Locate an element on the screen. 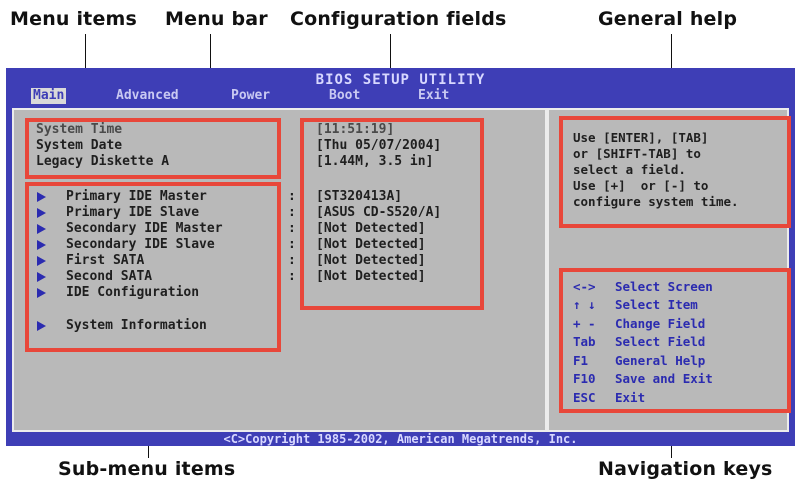 The height and width of the screenshot is (487, 795). highlight-sub-menu-items is located at coordinates (153, 267).